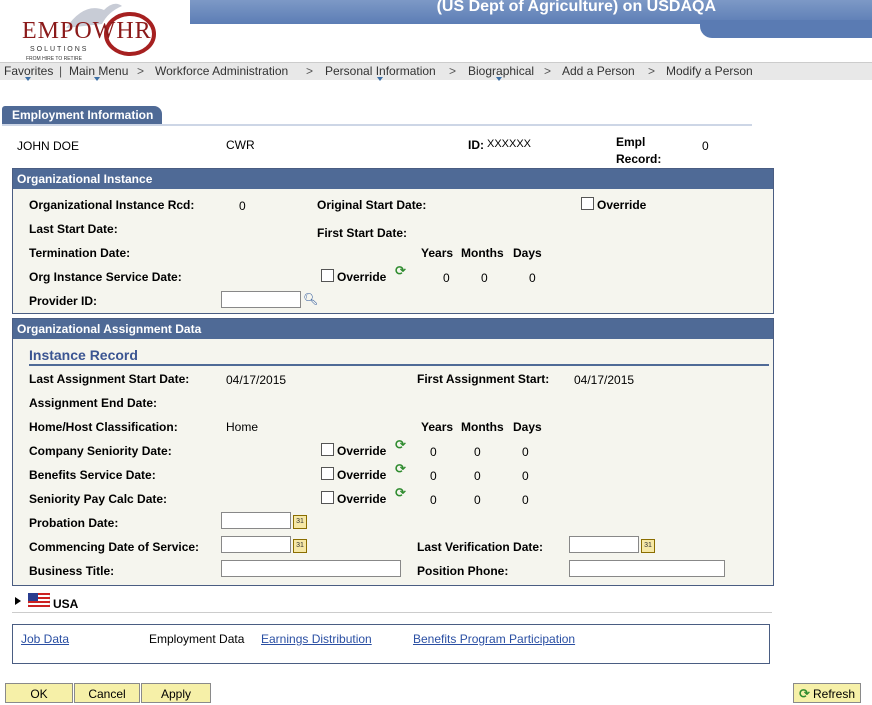 The height and width of the screenshot is (705, 872). Describe the element at coordinates (311, 568) in the screenshot. I see `business-title-input` at that location.